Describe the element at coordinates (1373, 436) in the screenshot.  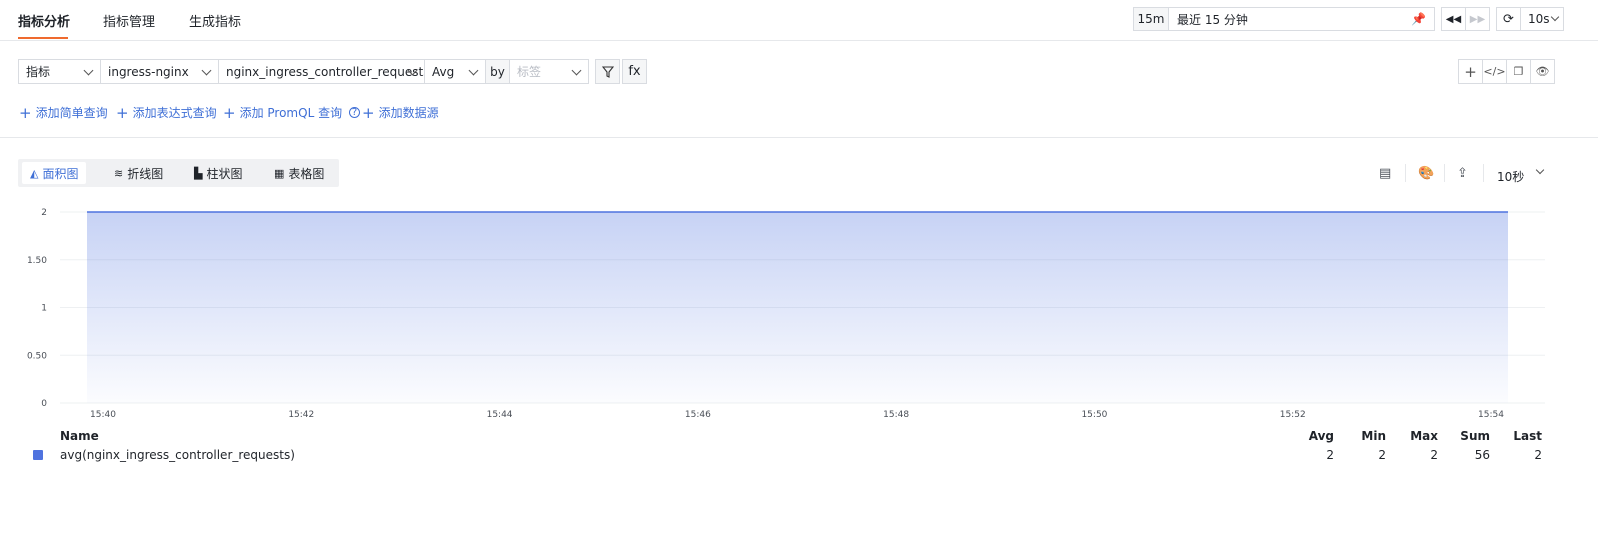
I see `legend-header-min: Min` at that location.